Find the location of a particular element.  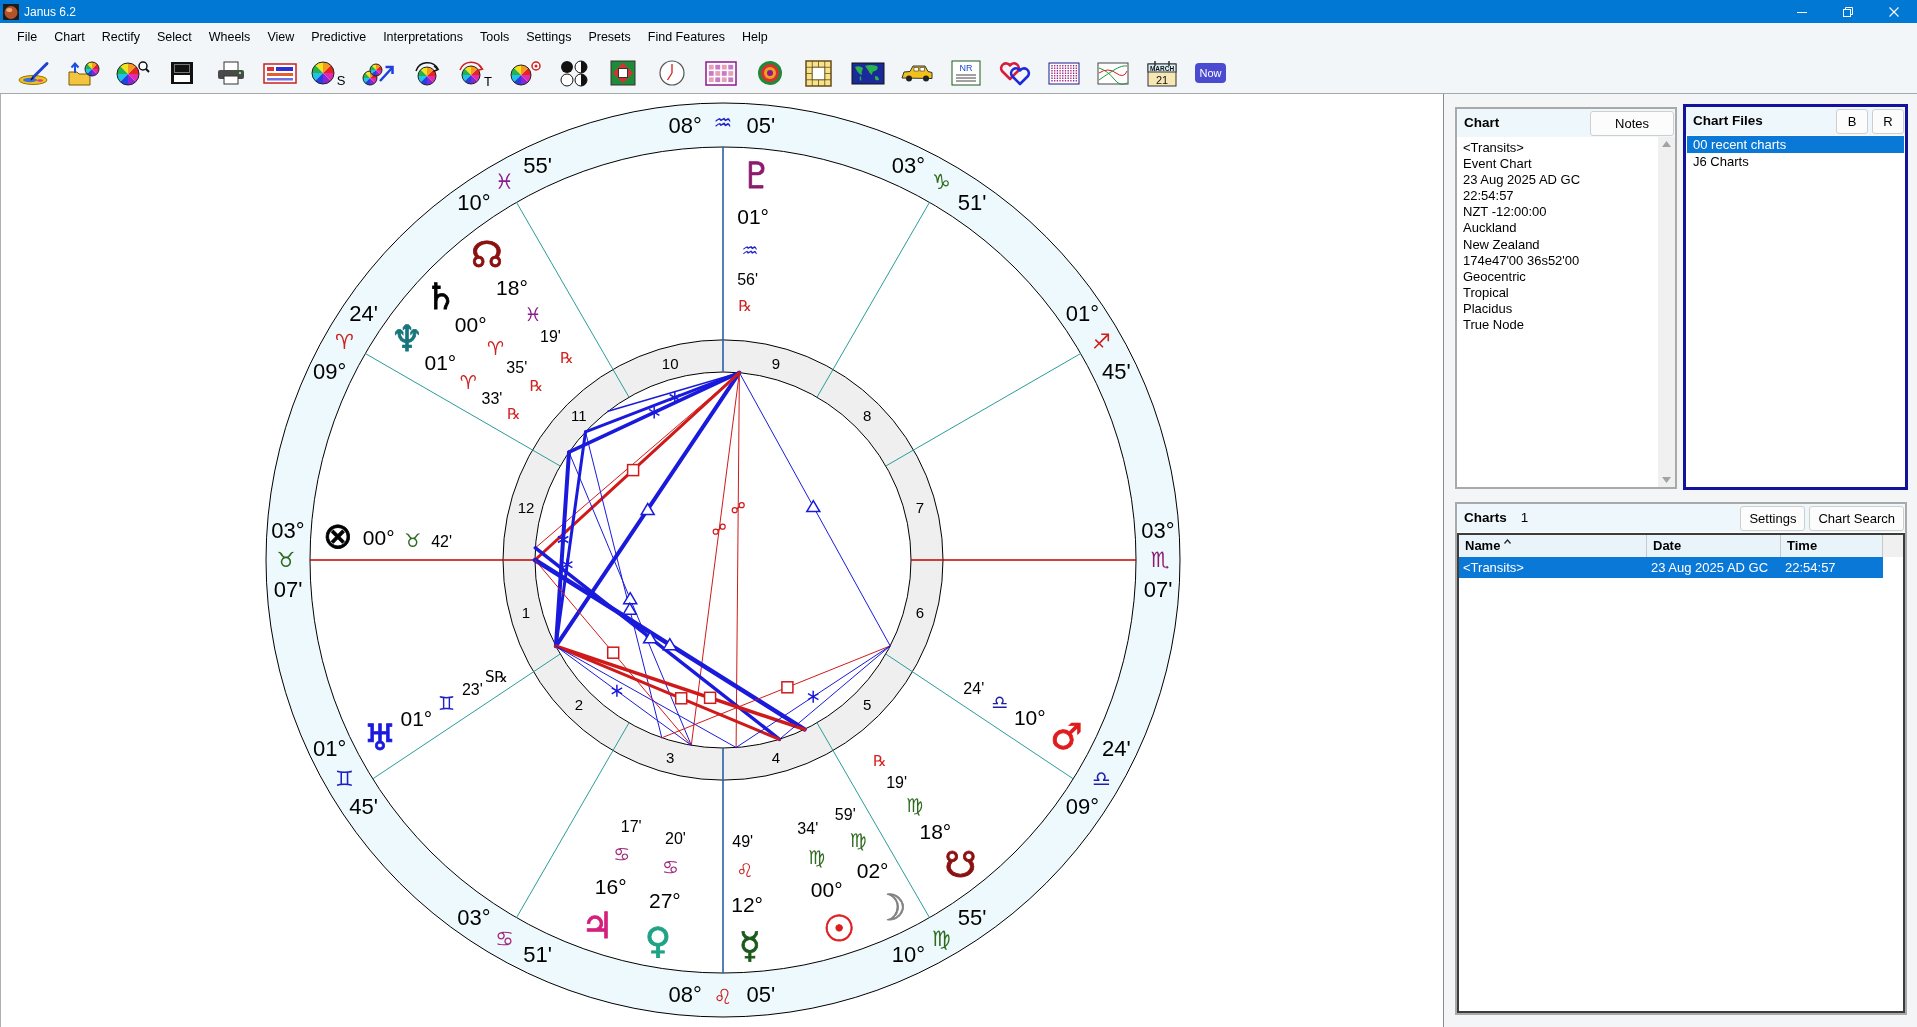

menu-item: Help is located at coordinates (755, 37).